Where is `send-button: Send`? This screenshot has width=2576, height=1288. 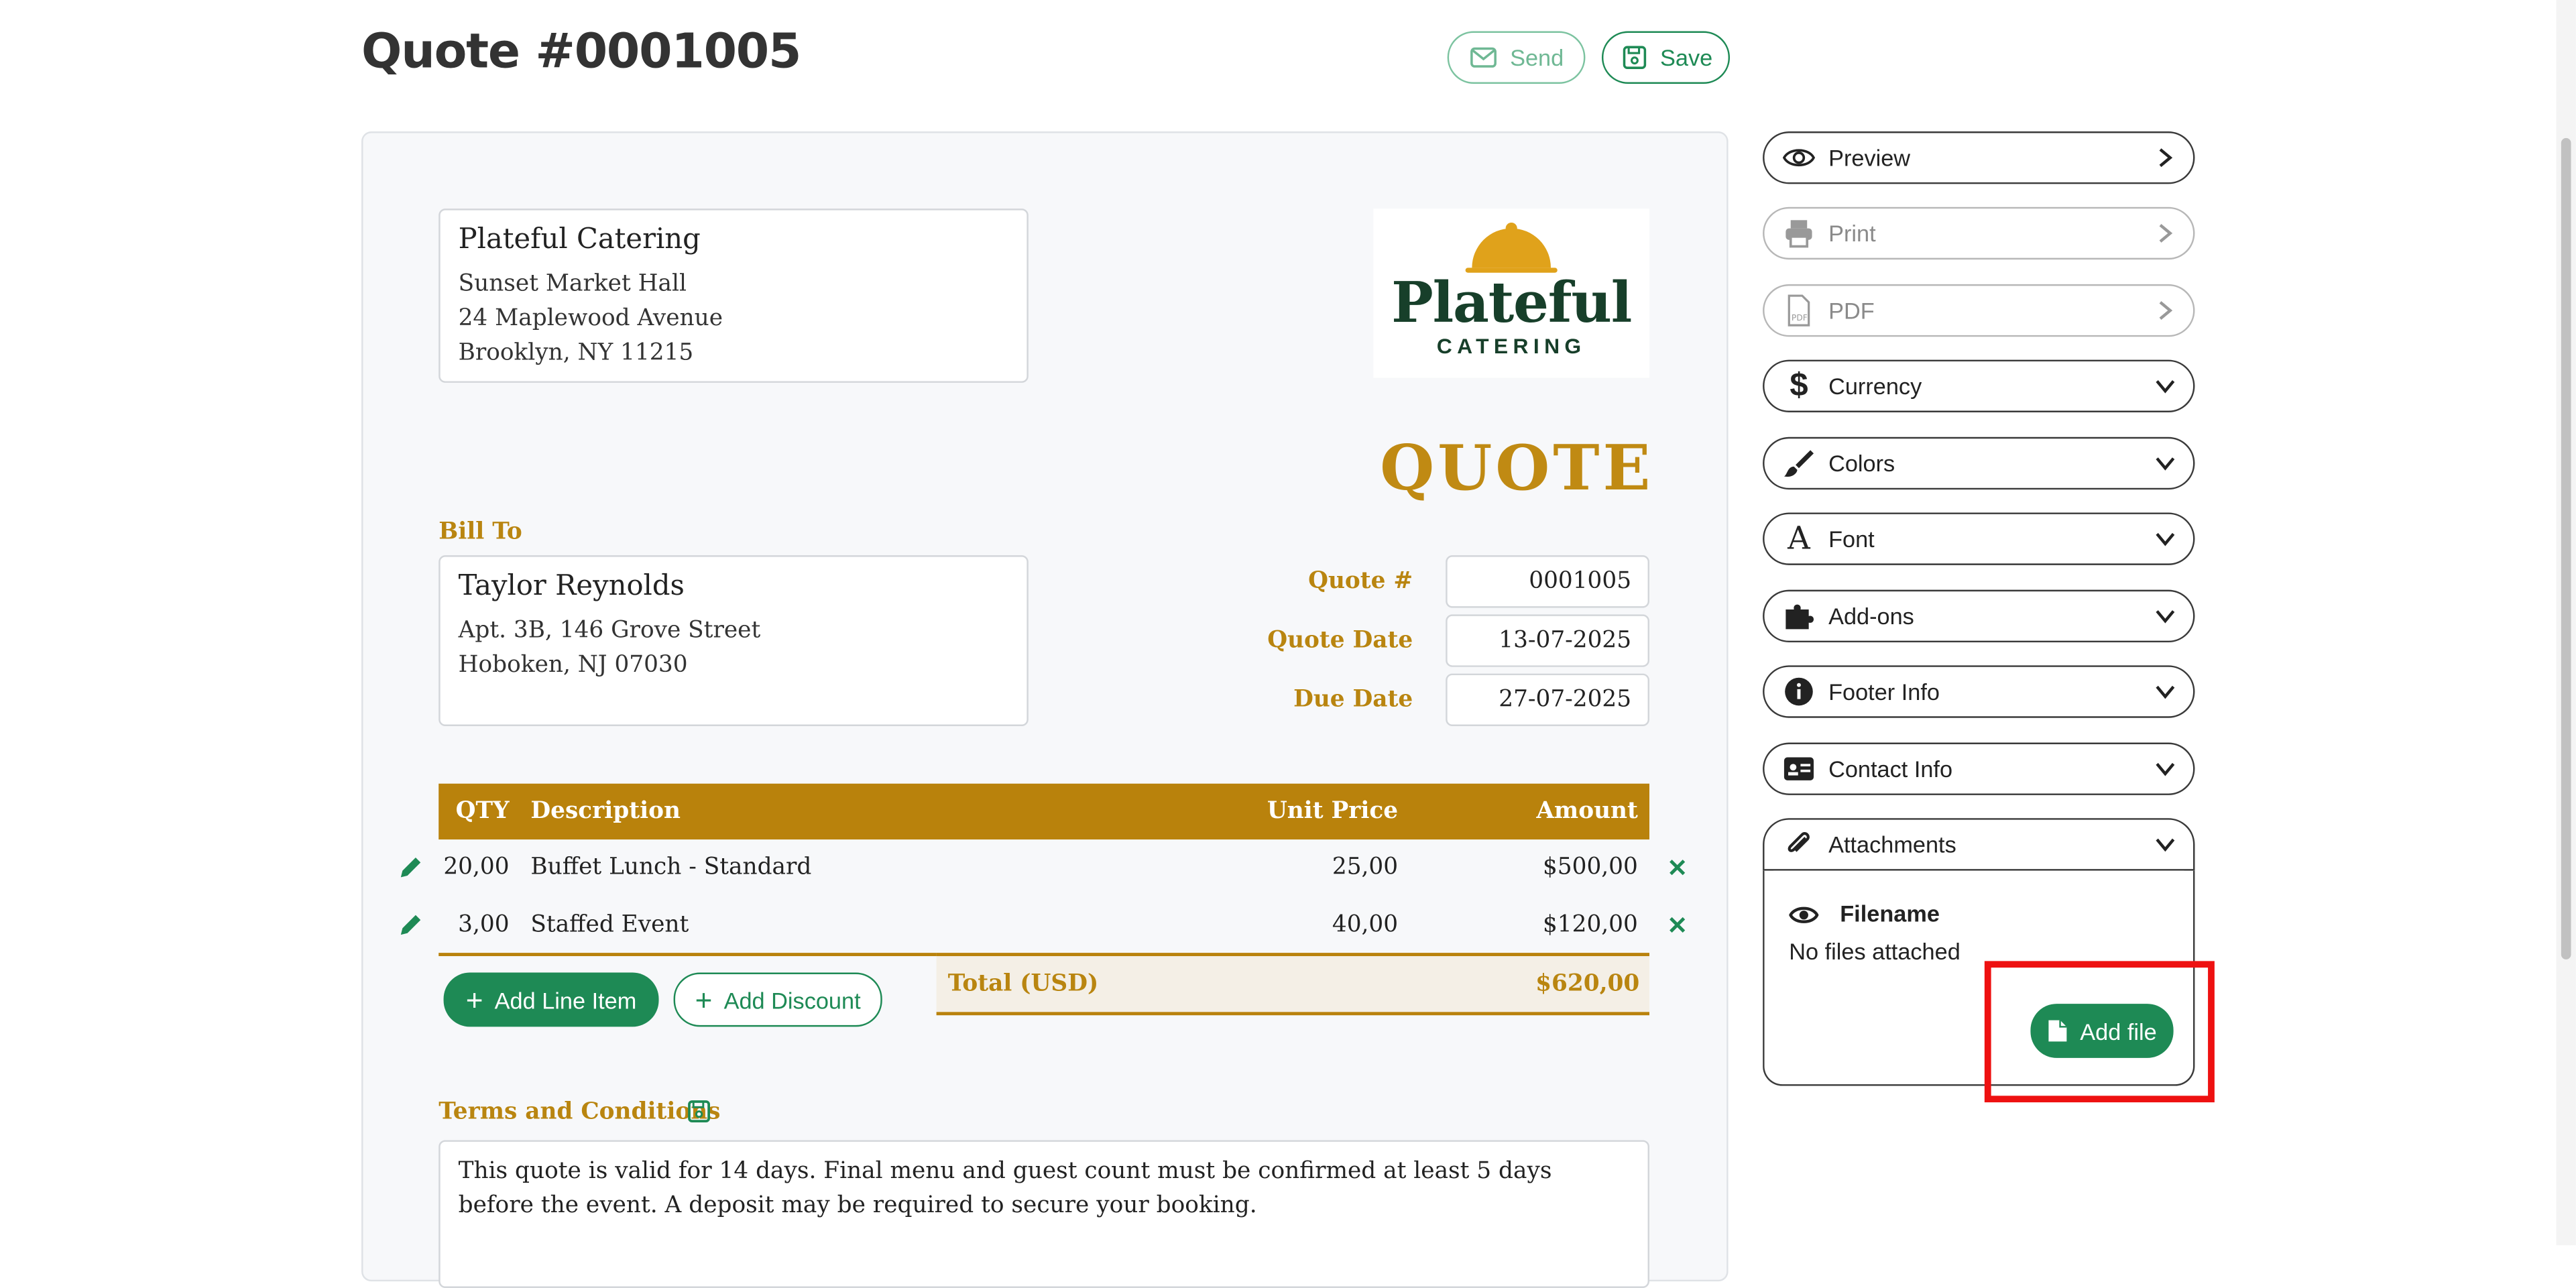 send-button: Send is located at coordinates (1516, 57).